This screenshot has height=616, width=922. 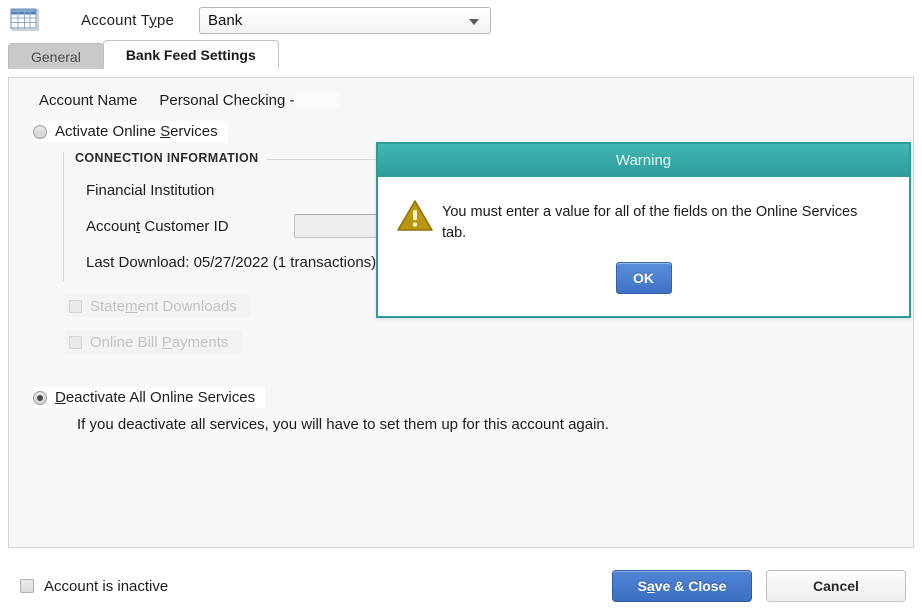 I want to click on account-name-label: Account Name, so click(x=88, y=100).